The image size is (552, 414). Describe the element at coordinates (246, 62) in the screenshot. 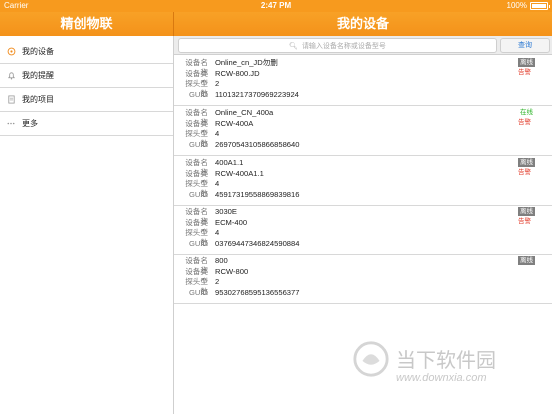

I see `field-value: Online_cn_JD勿删` at that location.